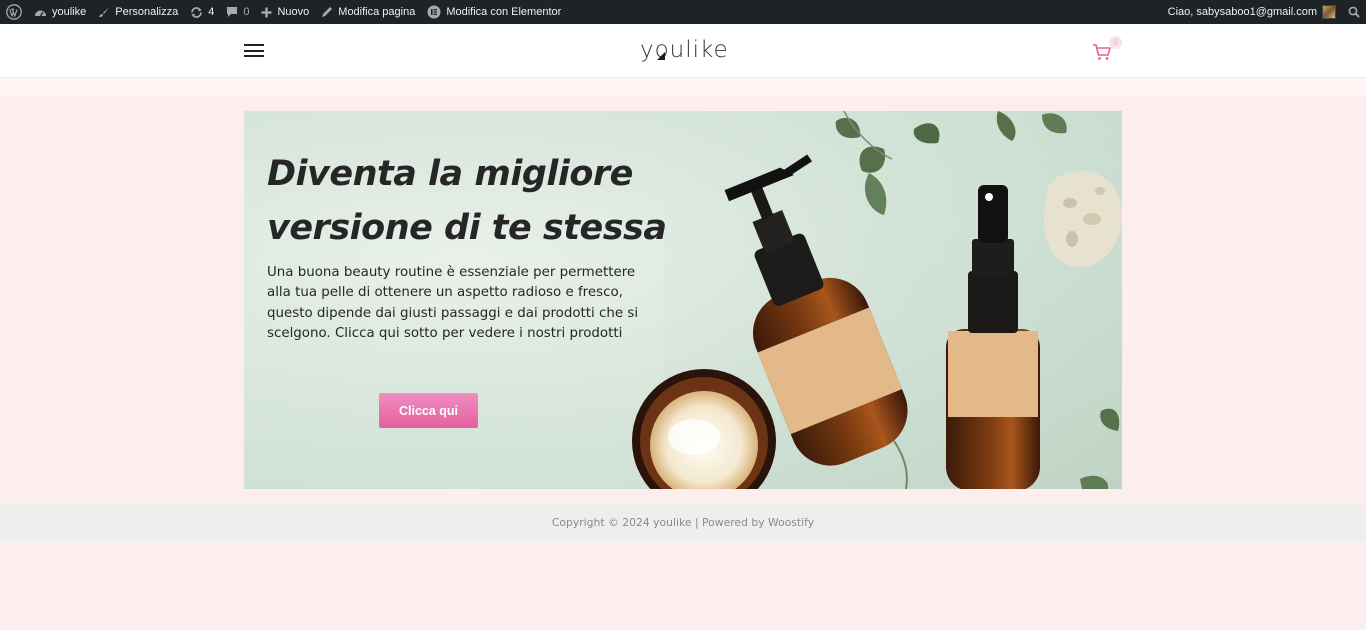 This screenshot has width=1366, height=630. What do you see at coordinates (504, 12) in the screenshot?
I see `edit-elementor-label: Modifica con Elementor` at bounding box center [504, 12].